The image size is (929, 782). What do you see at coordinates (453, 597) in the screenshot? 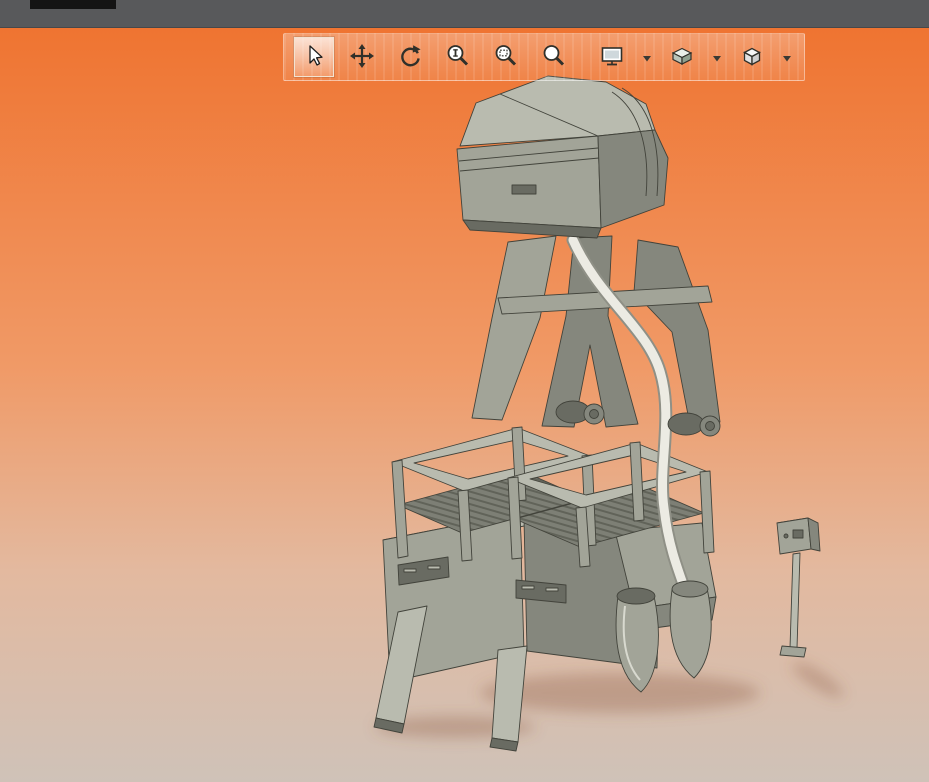
I see `box-left-front` at bounding box center [453, 597].